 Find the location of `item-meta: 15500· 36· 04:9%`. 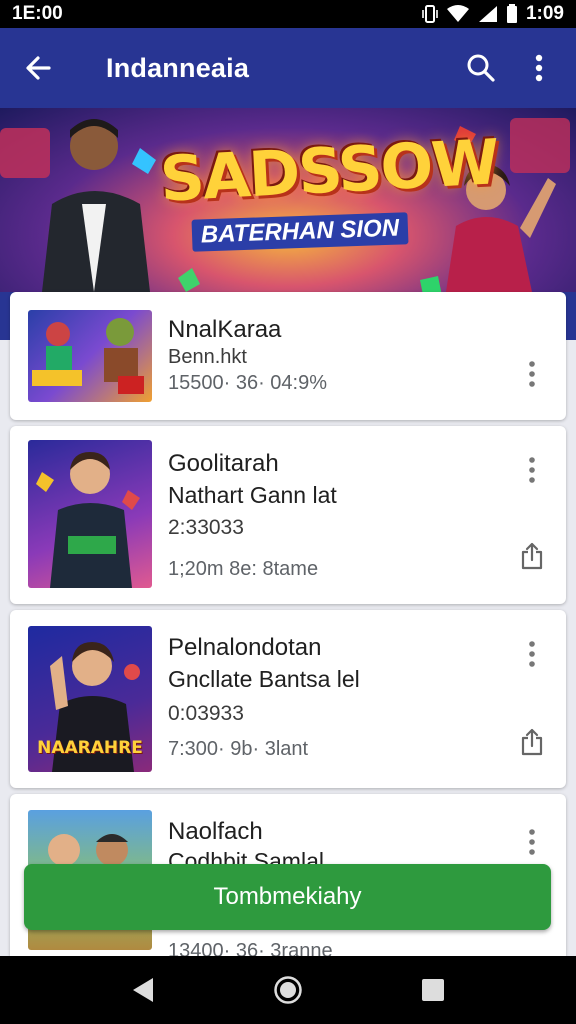

item-meta: 15500· 36· 04:9% is located at coordinates (248, 383).